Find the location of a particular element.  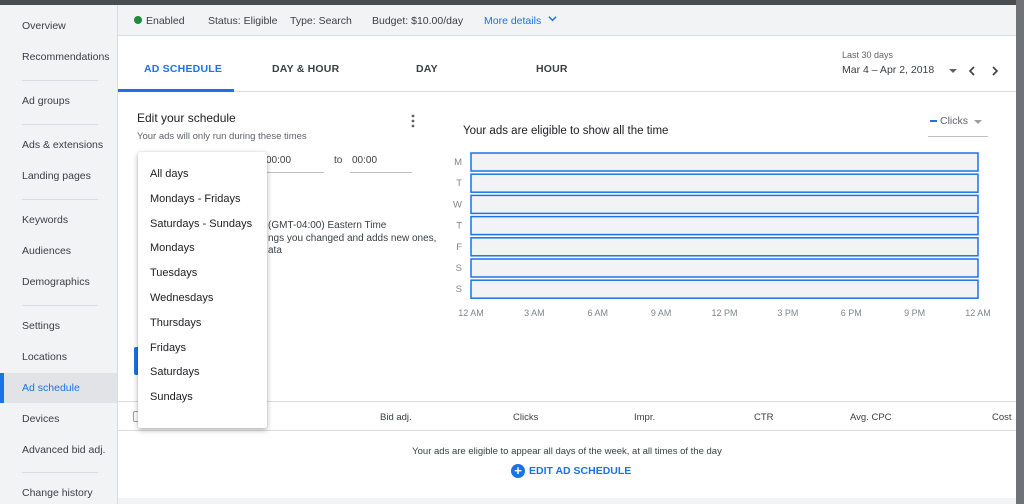

day-option-mondays: Mondays is located at coordinates (202, 248).